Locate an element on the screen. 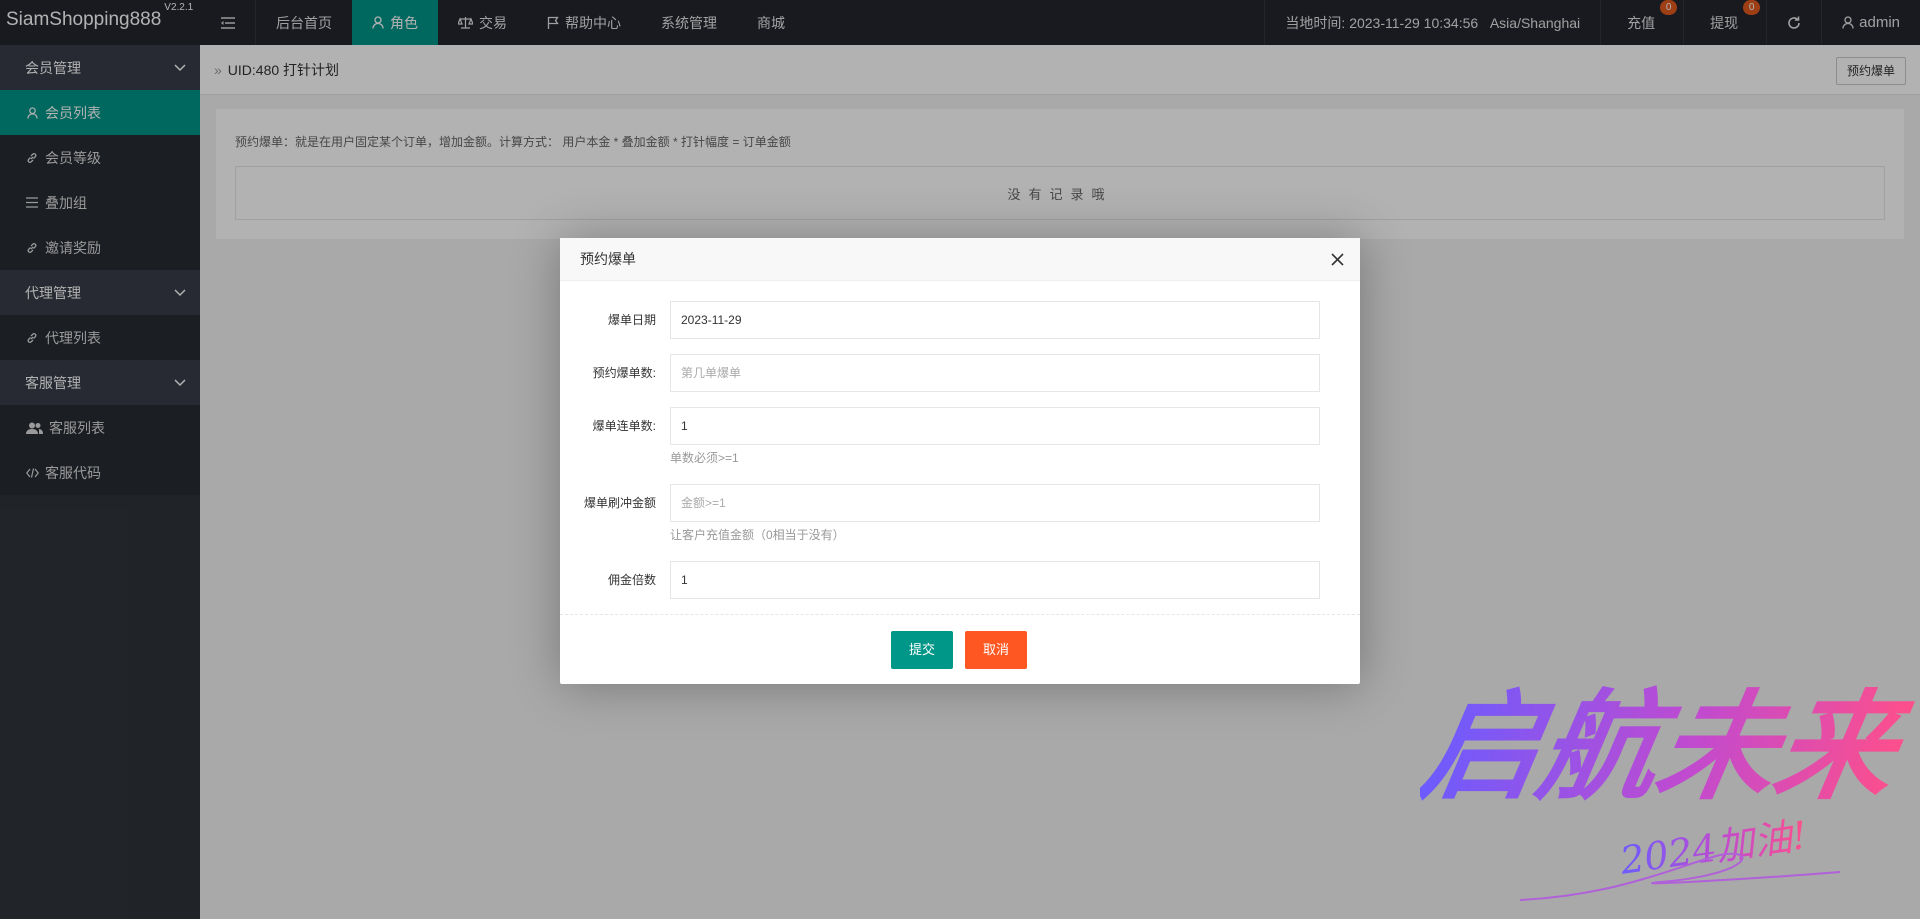 The image size is (1920, 919). watermark-title: 启航未来 is located at coordinates (1670, 747).